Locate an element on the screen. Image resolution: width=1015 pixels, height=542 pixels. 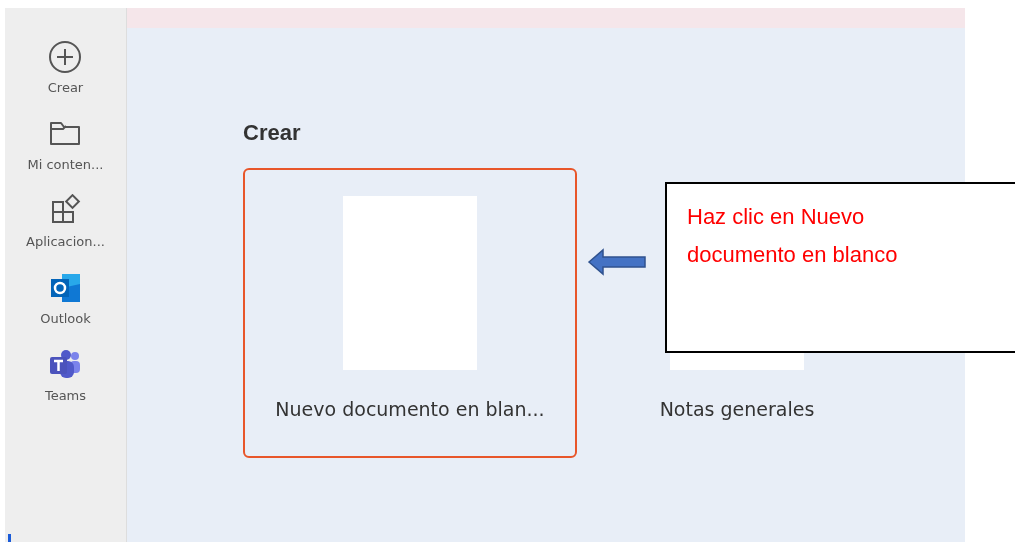
card-label: Notas generales is located at coordinates (737, 409).